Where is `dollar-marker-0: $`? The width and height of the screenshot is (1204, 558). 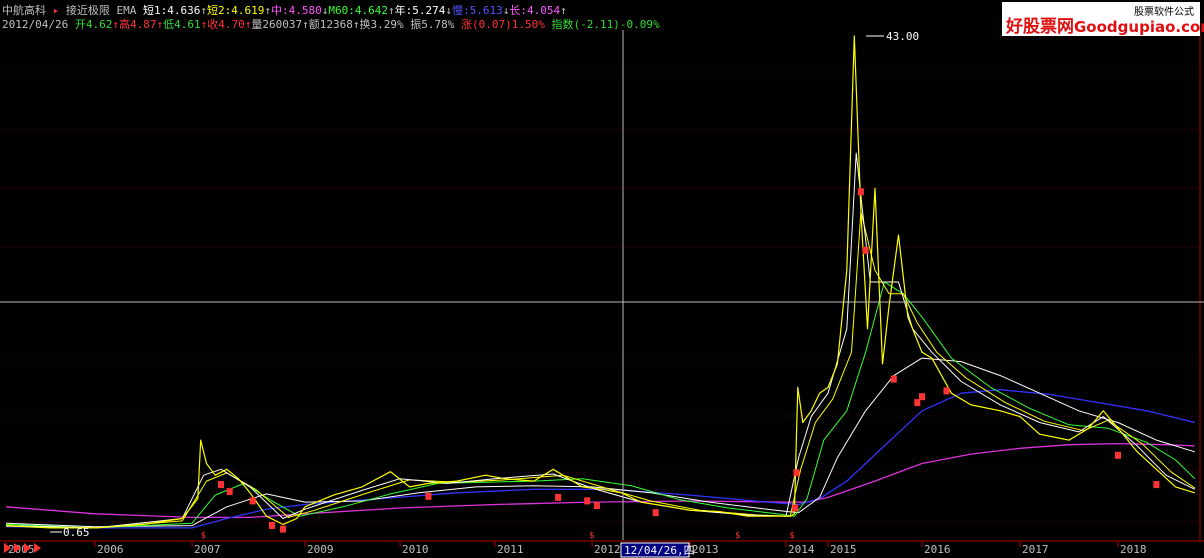 dollar-marker-0: $ is located at coordinates (203, 536).